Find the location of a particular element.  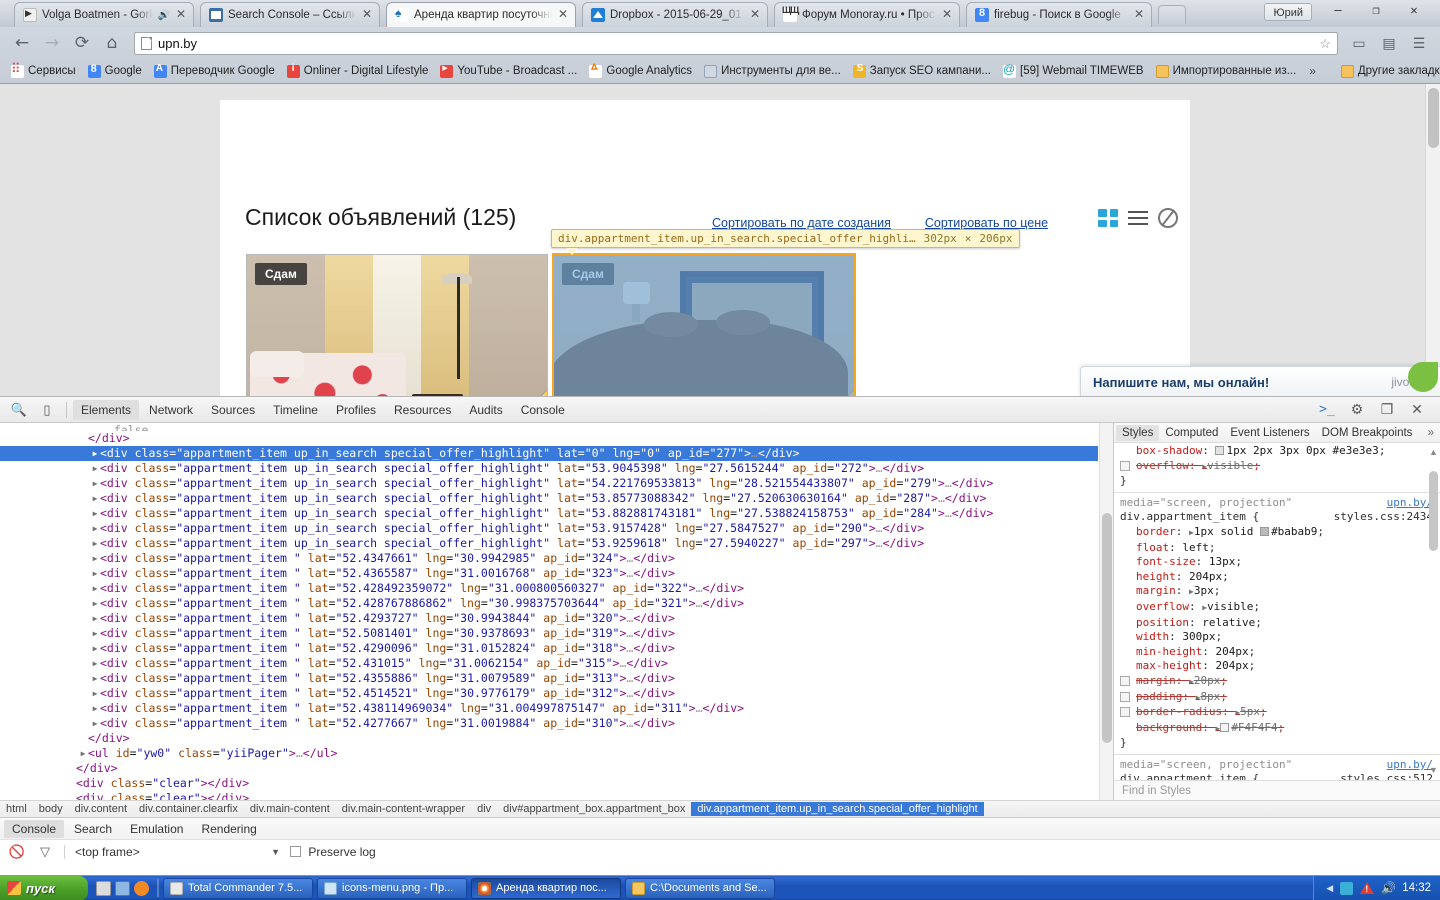

forward-button: → is located at coordinates (52, 43).